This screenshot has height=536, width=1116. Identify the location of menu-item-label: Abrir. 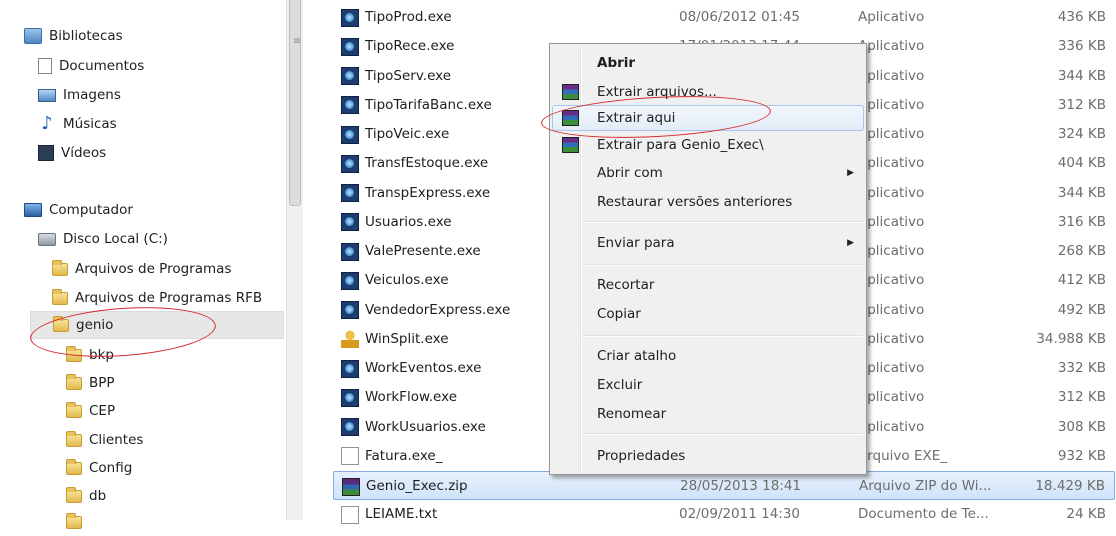
(616, 63).